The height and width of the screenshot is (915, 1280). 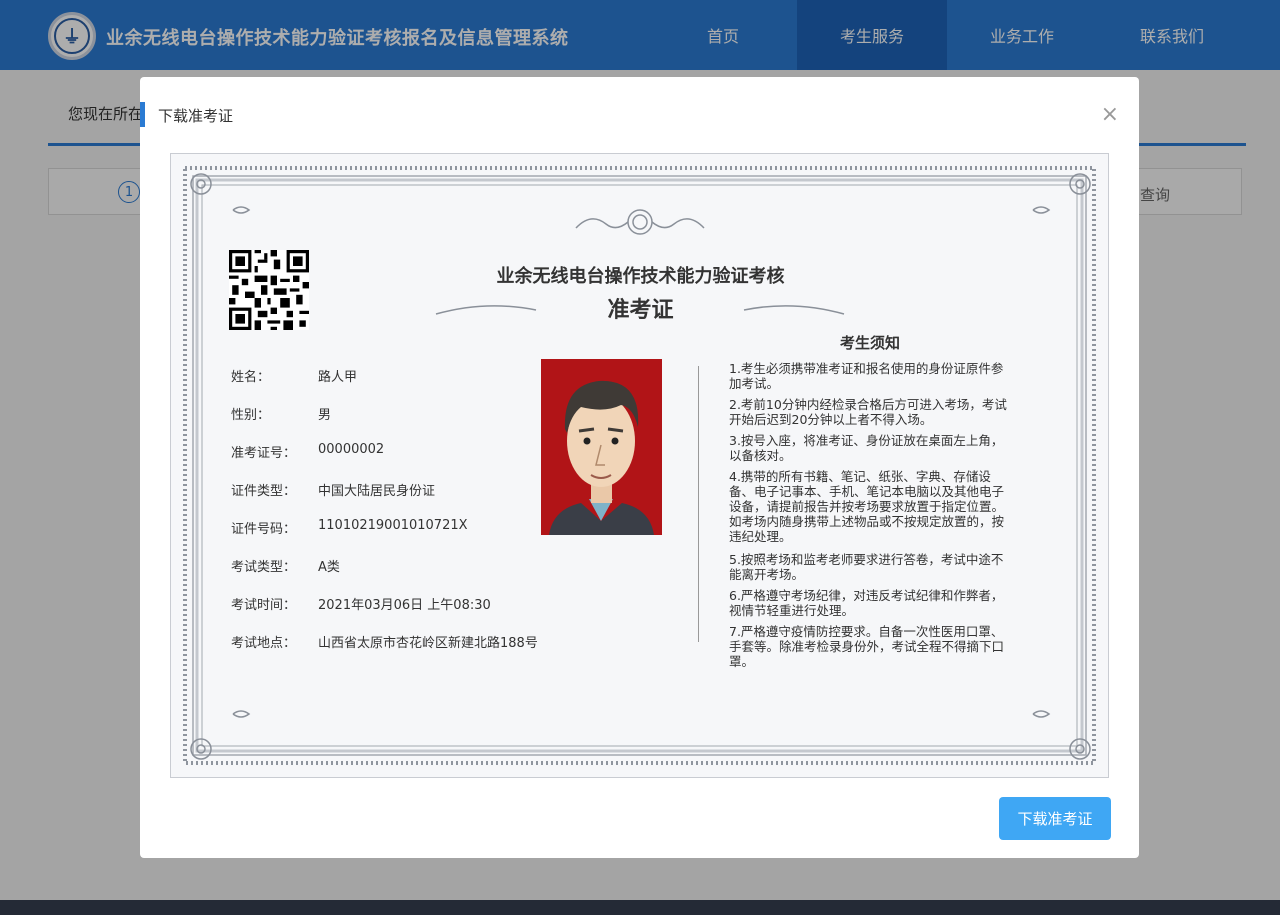 I want to click on label-exam-location: 考试地点：, so click(x=264, y=643).